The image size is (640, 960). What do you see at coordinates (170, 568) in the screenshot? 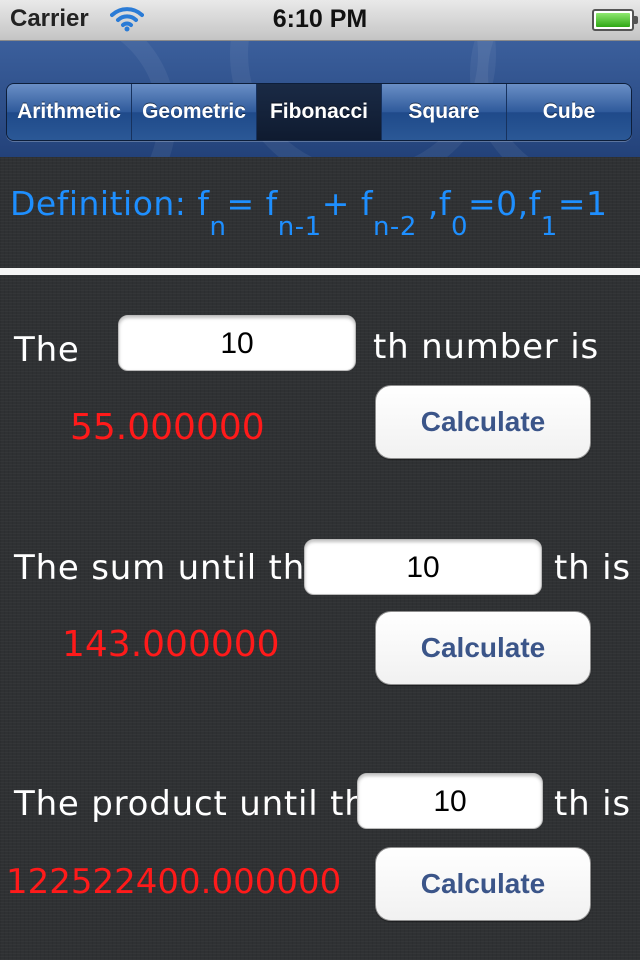
I see `sum-label-prefix: The sum until the` at bounding box center [170, 568].